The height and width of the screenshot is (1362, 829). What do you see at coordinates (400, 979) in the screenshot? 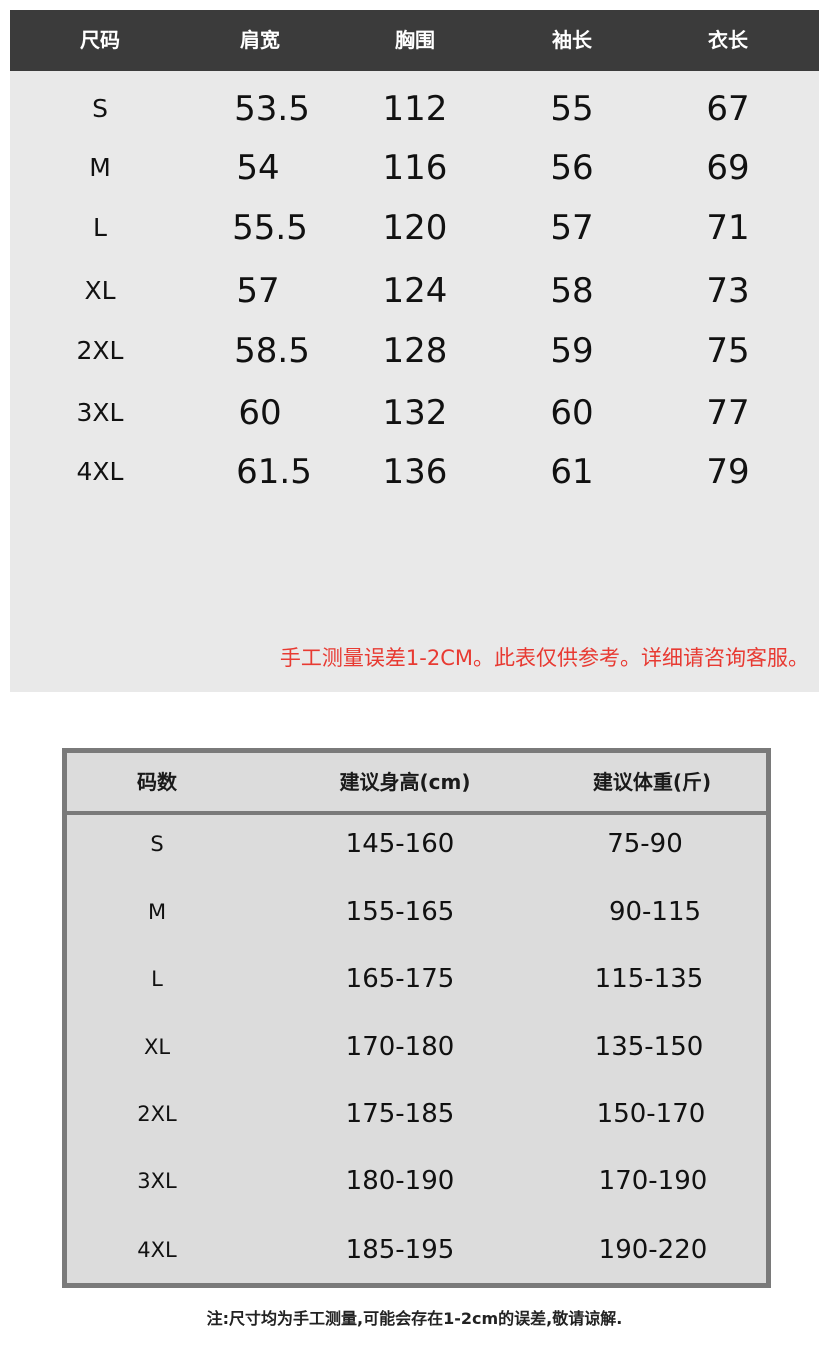
I see `height-cell: 165-175` at bounding box center [400, 979].